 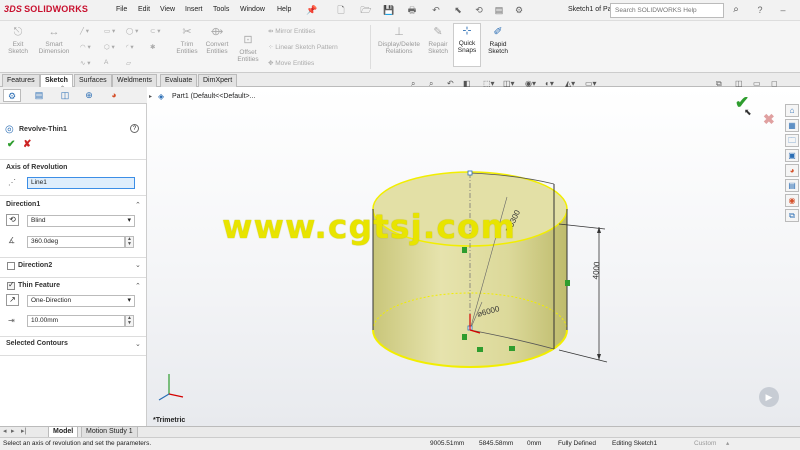 I want to click on menu-file: File, so click(x=121, y=9).